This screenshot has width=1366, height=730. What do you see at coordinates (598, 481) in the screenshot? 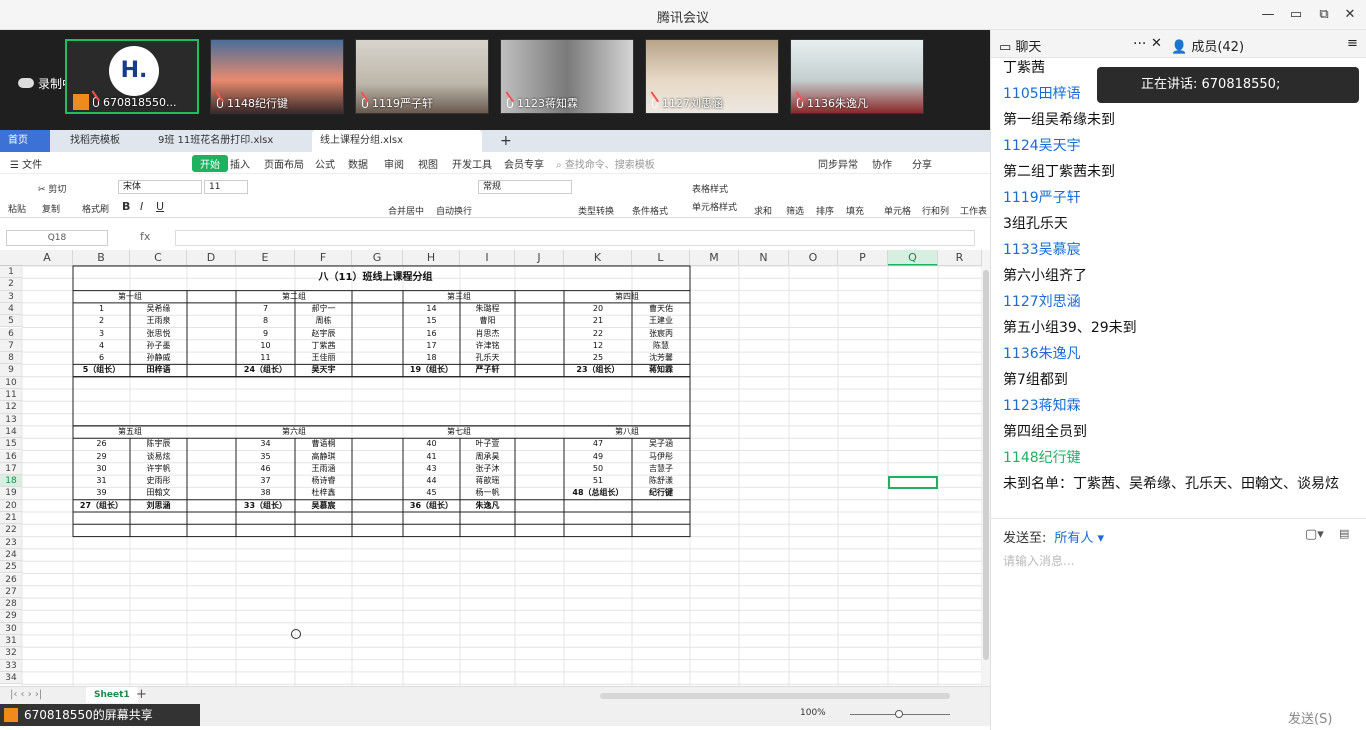
I see `table-cell: 51` at bounding box center [598, 481].